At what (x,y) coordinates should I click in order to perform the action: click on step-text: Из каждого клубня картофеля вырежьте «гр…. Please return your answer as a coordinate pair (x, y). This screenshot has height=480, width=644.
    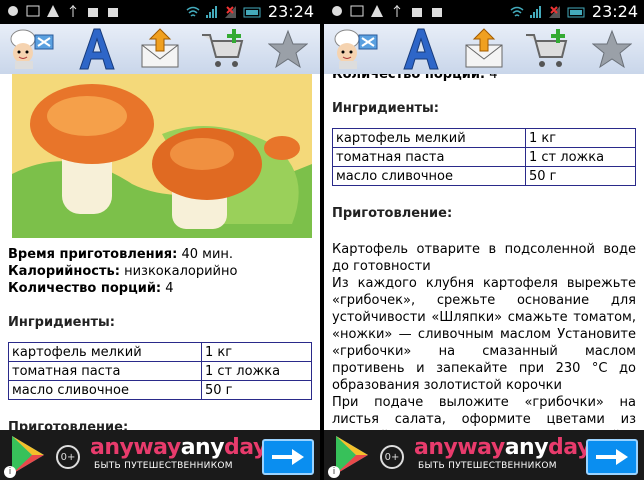
    Looking at the image, I should click on (484, 334).